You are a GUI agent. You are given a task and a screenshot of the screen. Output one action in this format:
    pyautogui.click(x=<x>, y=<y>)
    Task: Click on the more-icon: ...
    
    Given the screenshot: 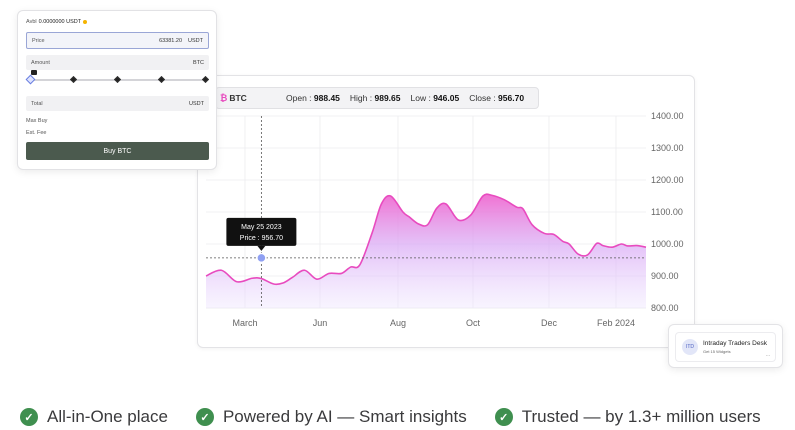 What is the action you would take?
    pyautogui.click(x=768, y=355)
    